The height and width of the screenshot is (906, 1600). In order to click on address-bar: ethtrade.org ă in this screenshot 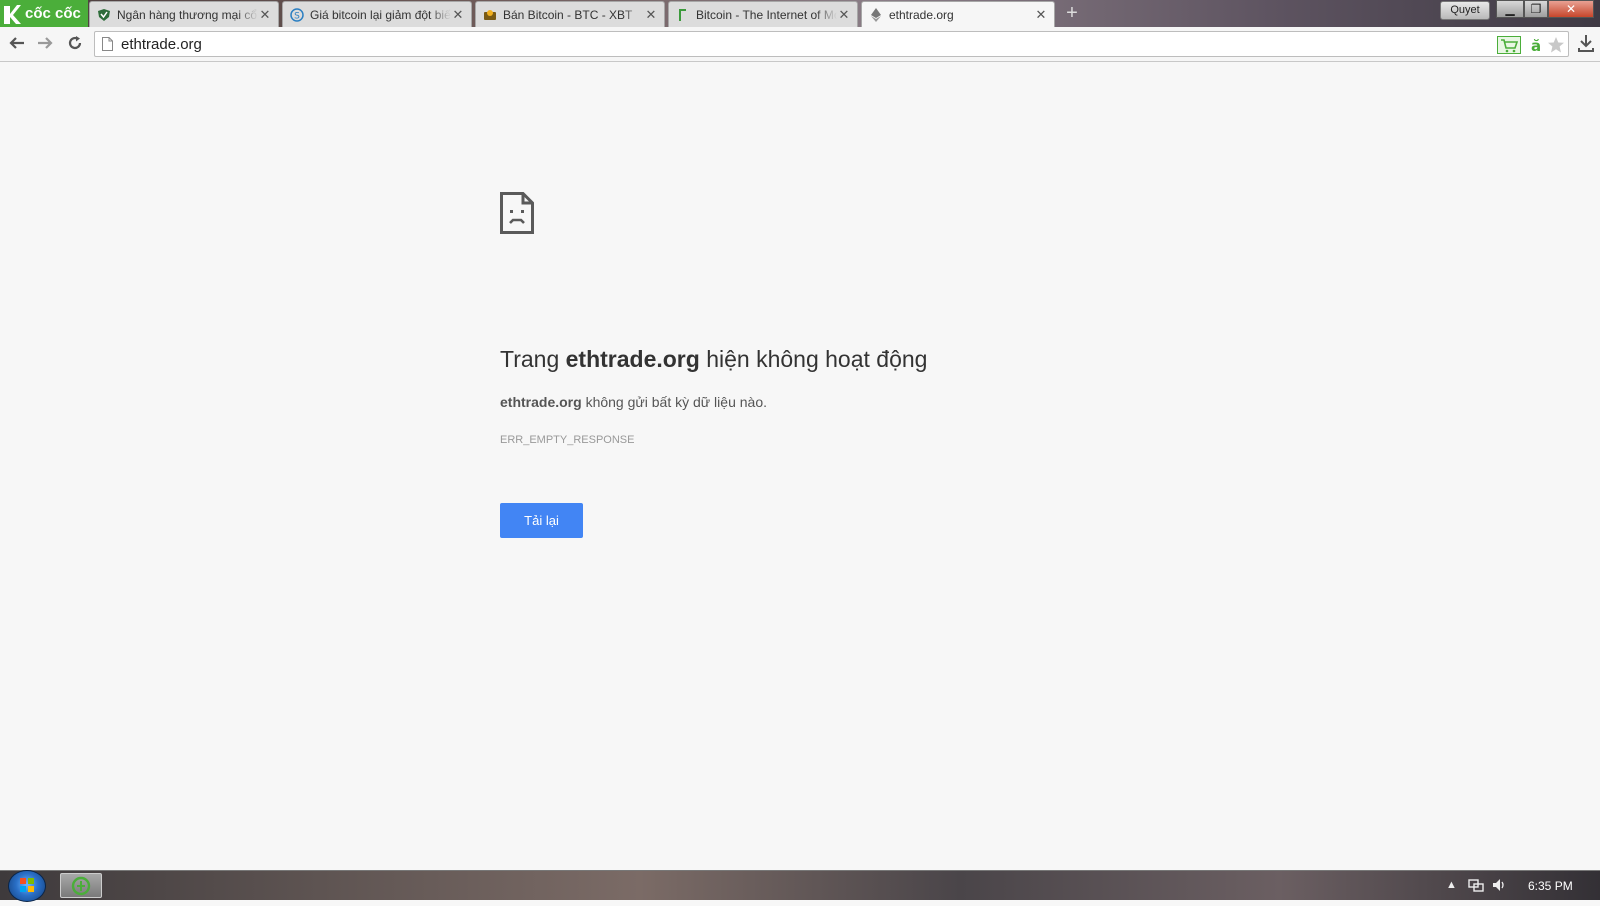, I will do `click(831, 44)`.